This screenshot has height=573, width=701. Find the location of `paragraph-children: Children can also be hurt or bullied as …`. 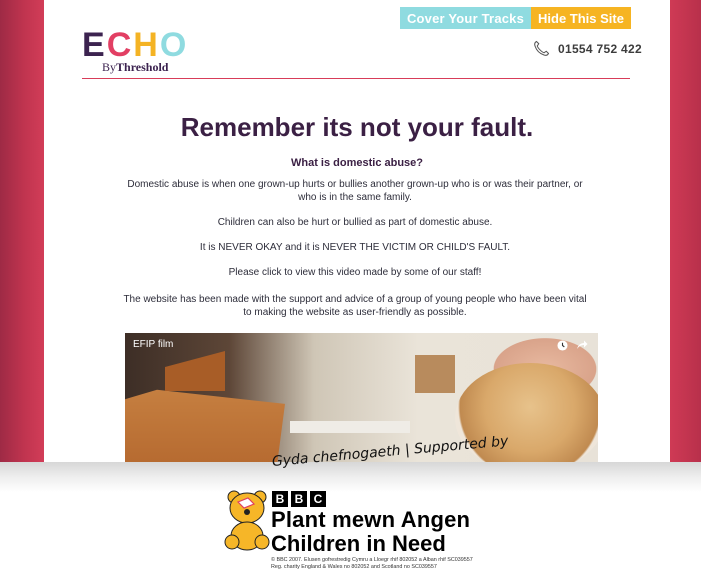

paragraph-children: Children can also be hurt or bullied as … is located at coordinates (355, 222).